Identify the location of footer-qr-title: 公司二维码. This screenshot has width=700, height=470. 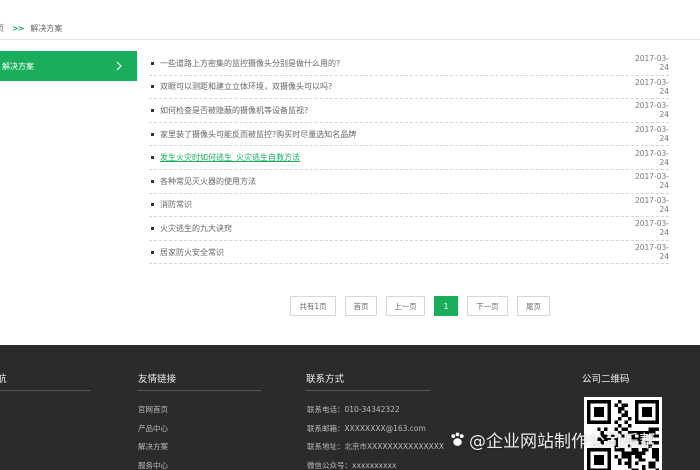
(606, 379).